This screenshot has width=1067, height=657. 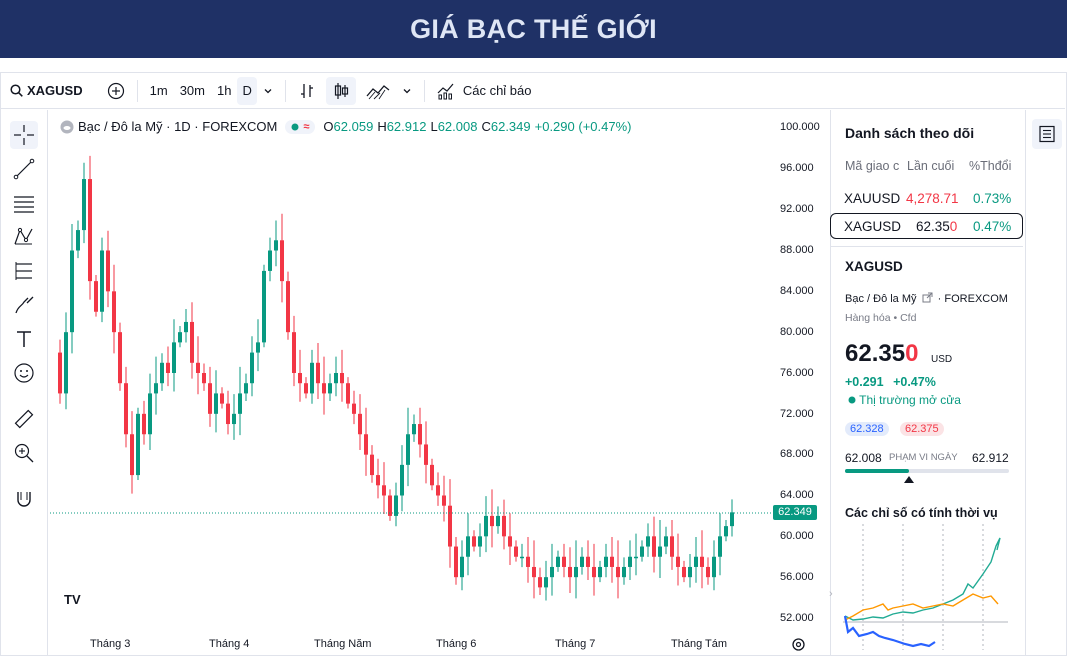 I want to click on column-header-change: %Thđổi, so click(x=990, y=166).